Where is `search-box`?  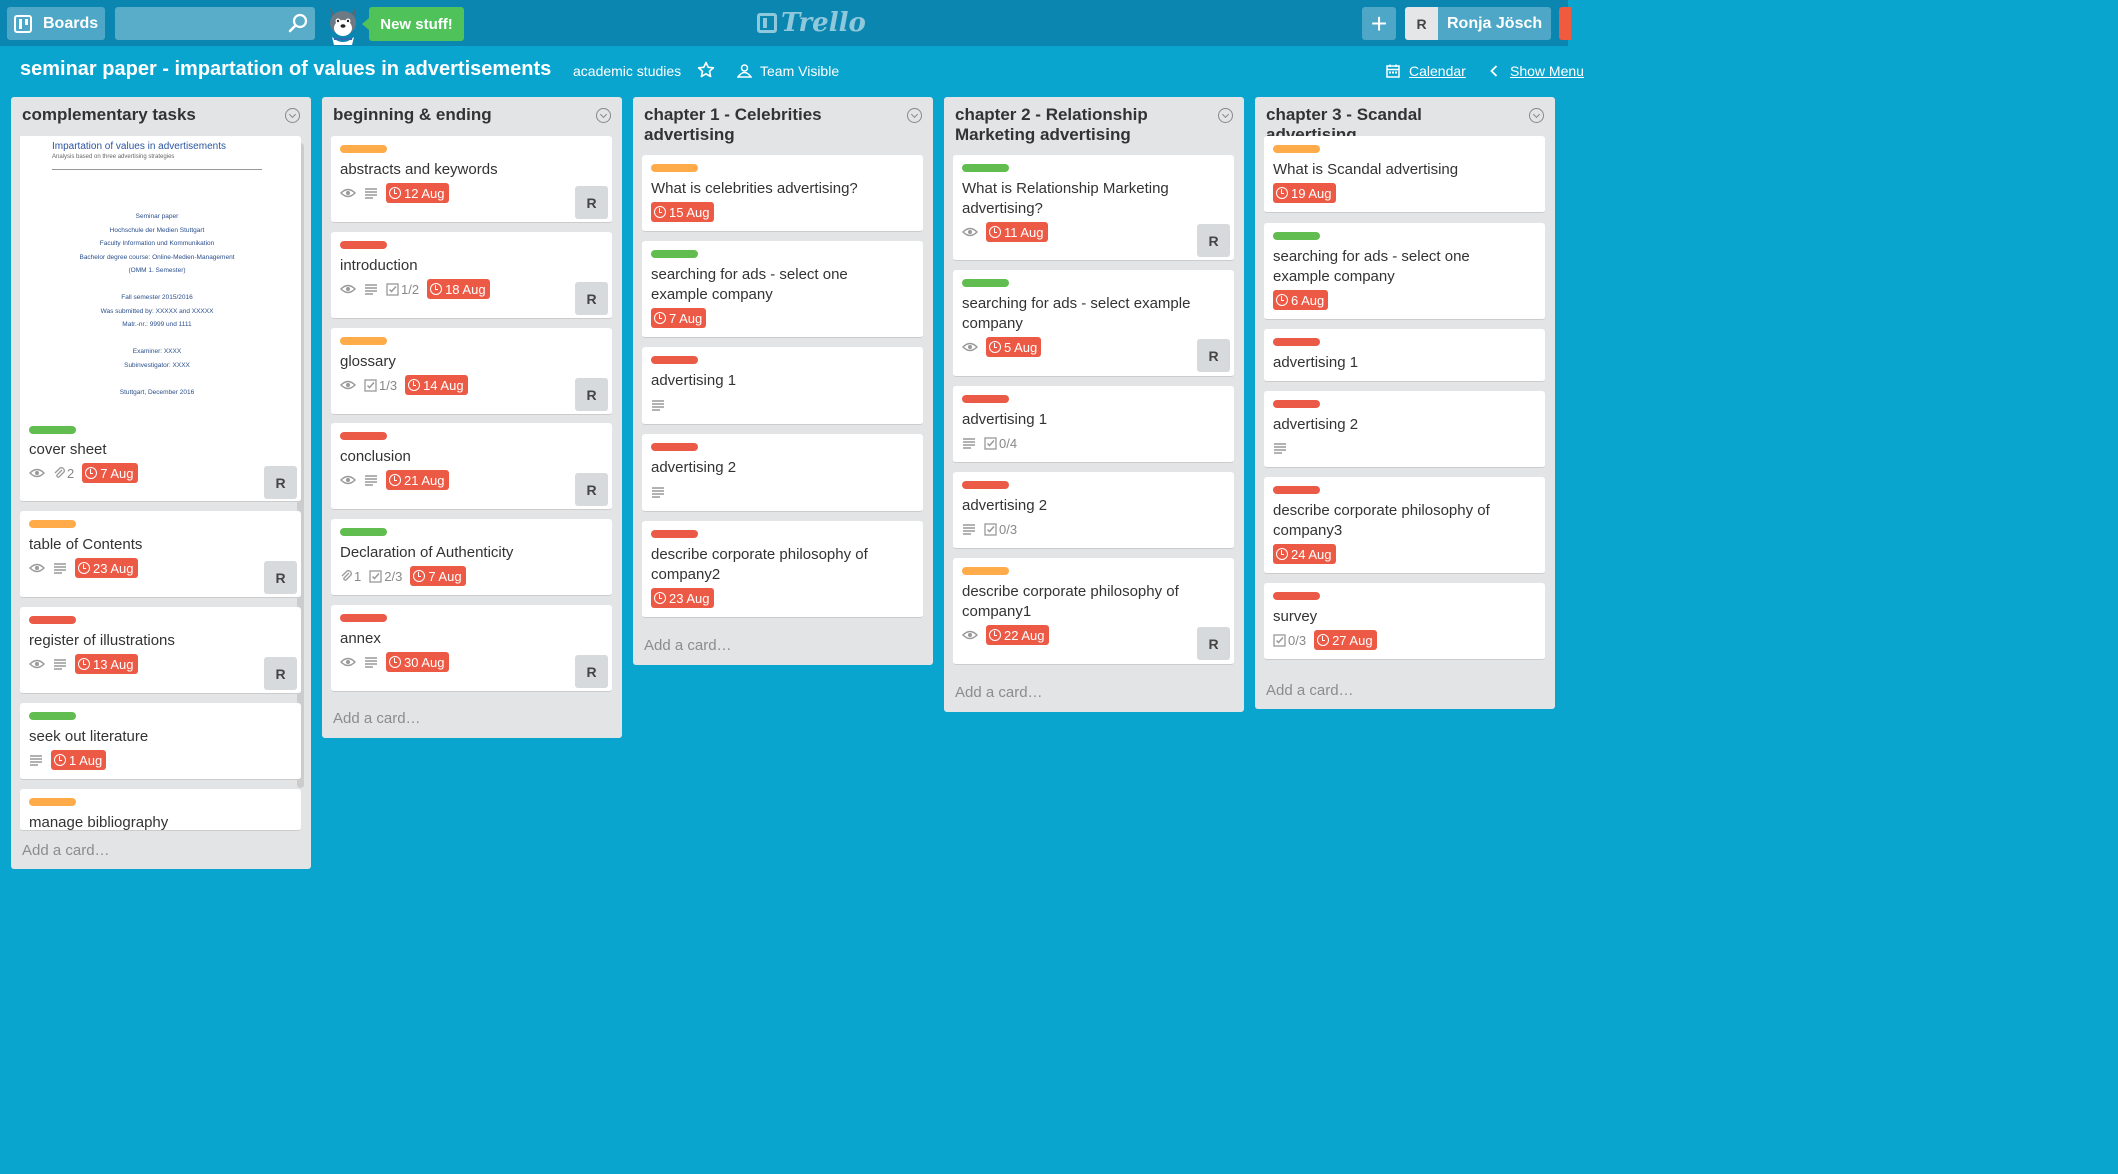 search-box is located at coordinates (215, 23).